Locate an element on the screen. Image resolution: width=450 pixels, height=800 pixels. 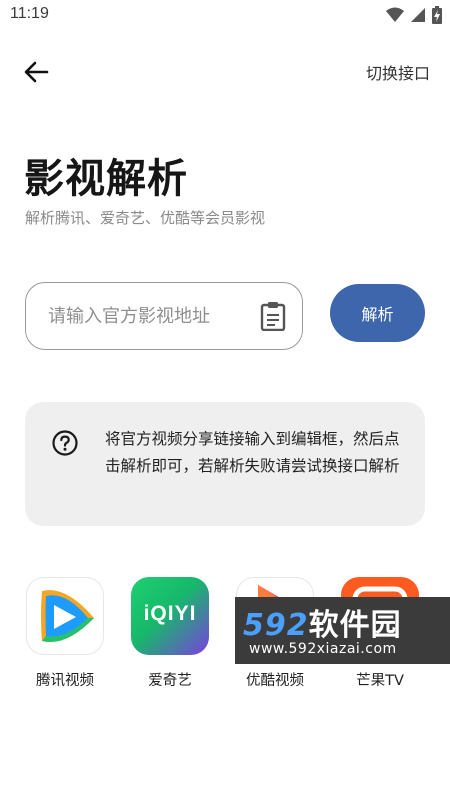
status-icons is located at coordinates (414, 15).